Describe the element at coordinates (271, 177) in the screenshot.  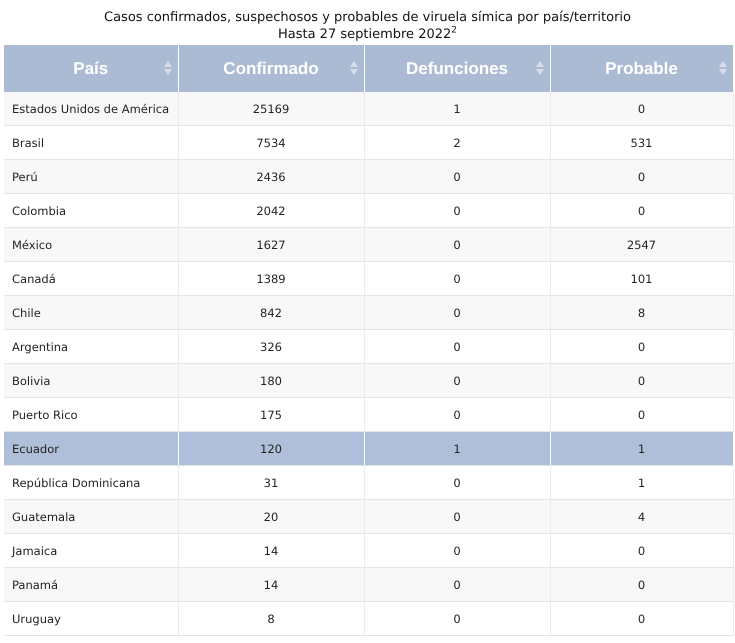
I see `table-cell: 2436` at that location.